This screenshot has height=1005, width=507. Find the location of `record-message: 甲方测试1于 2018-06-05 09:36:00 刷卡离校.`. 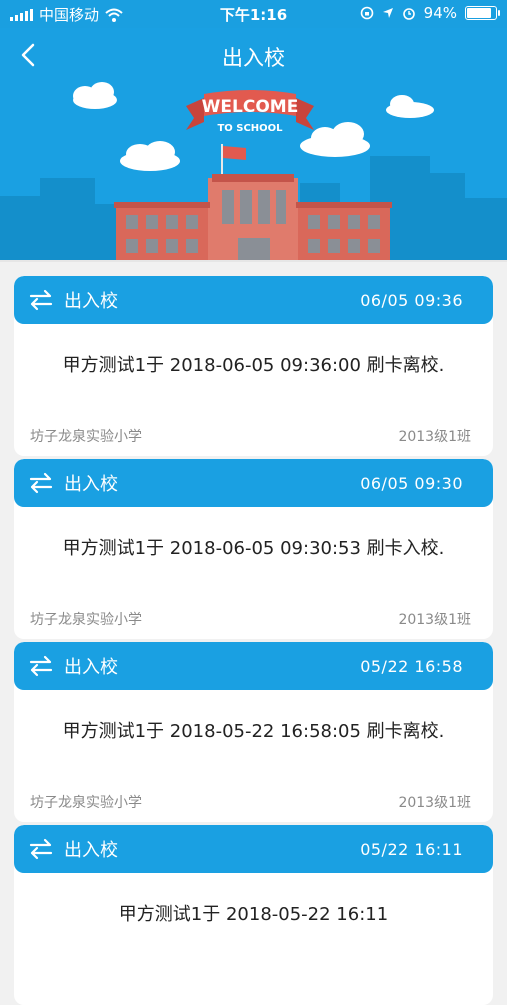

record-message: 甲方测试1于 2018-06-05 09:36:00 刷卡离校. is located at coordinates (253, 365).